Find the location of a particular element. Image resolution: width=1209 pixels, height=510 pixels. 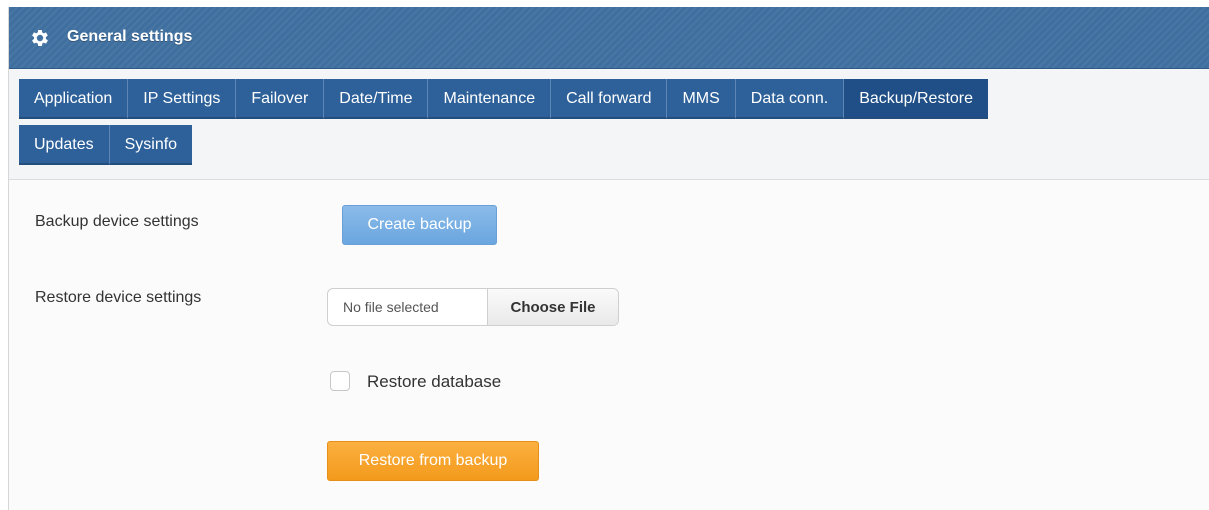

tab-application: Application is located at coordinates (74, 99).